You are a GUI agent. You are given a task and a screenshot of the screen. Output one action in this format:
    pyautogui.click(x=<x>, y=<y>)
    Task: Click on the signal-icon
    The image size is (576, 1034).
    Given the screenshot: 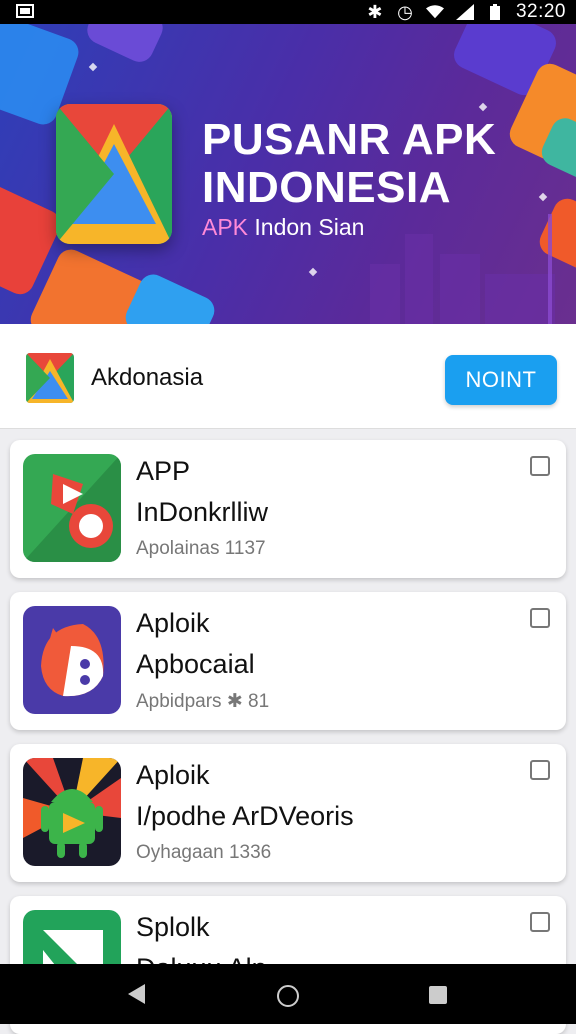 What is the action you would take?
    pyautogui.click(x=464, y=12)
    